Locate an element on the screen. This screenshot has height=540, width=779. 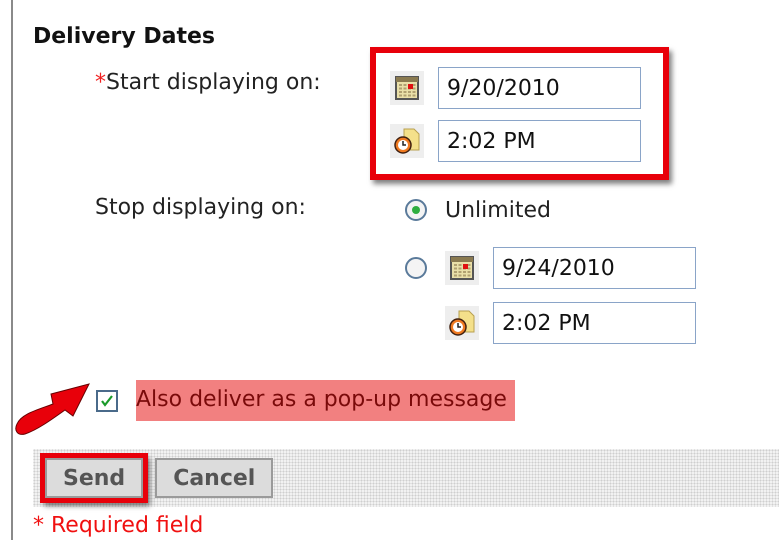
checkbox-label: Also deliver as a pop-up message is located at coordinates (325, 400).